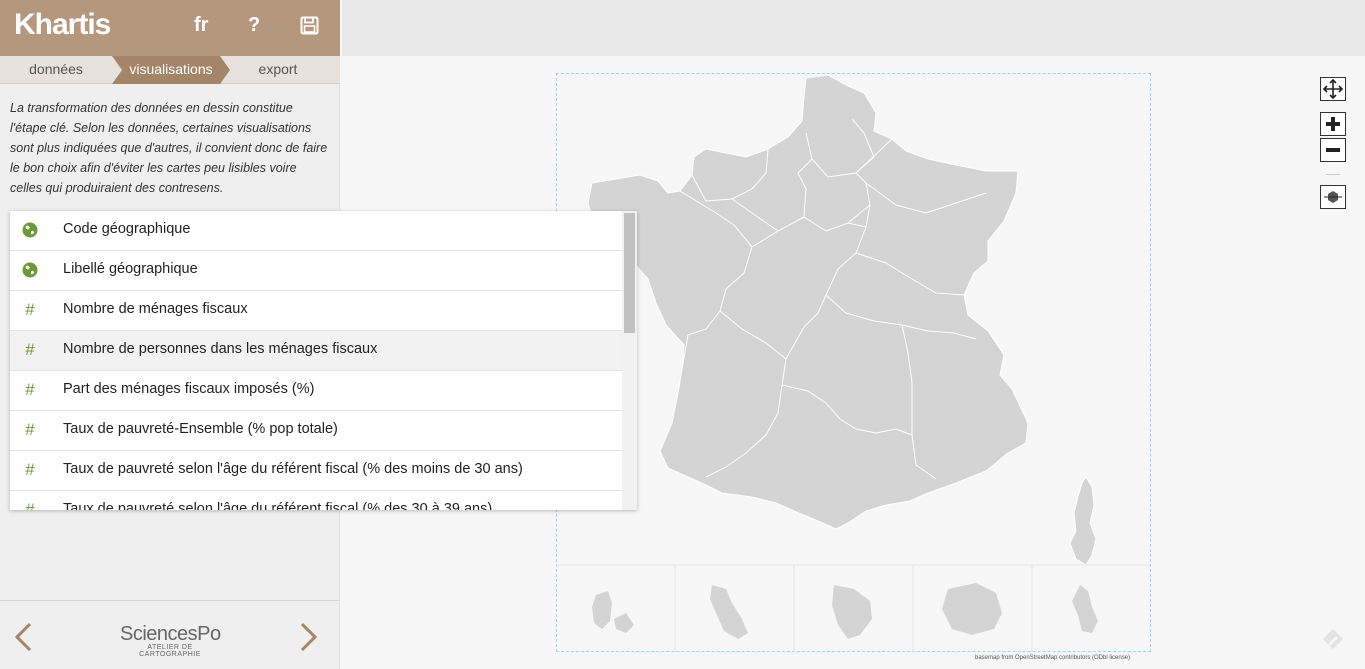  Describe the element at coordinates (852, 612) in the screenshot. I see `map-inset-guyane` at that location.